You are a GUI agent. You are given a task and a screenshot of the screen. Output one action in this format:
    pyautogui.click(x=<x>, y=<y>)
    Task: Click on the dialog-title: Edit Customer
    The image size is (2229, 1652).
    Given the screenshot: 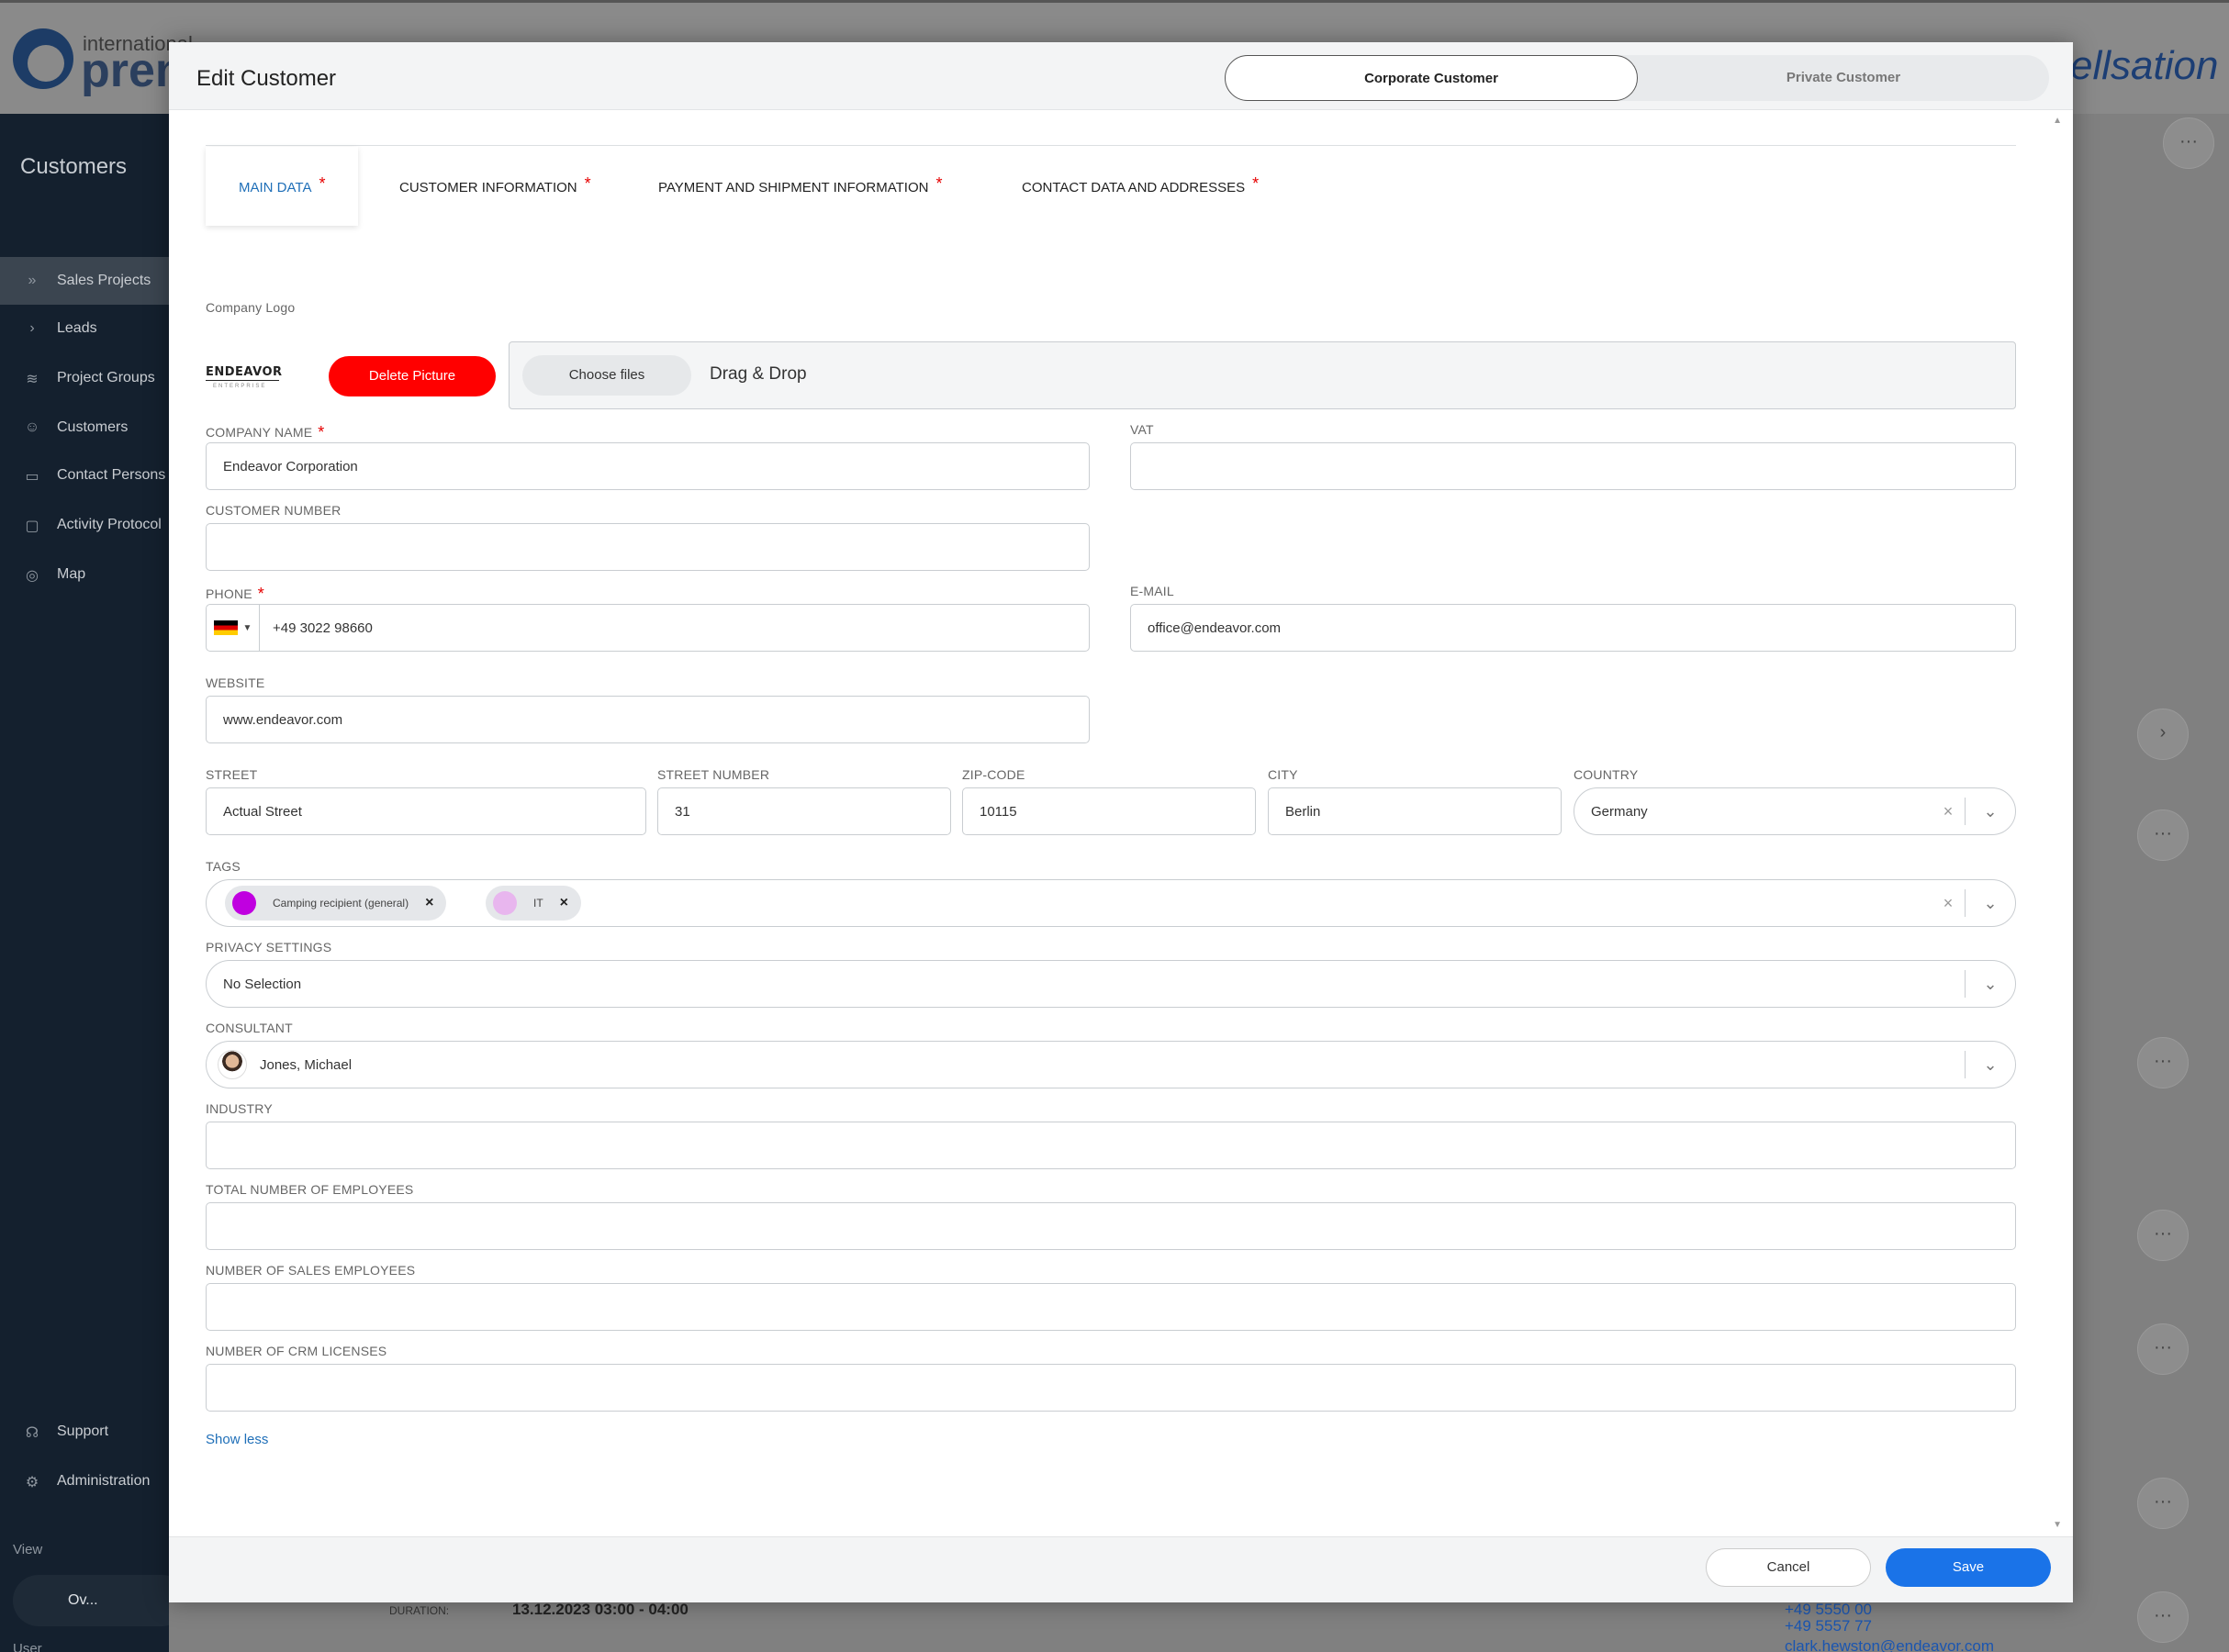 What is the action you would take?
    pyautogui.click(x=267, y=79)
    